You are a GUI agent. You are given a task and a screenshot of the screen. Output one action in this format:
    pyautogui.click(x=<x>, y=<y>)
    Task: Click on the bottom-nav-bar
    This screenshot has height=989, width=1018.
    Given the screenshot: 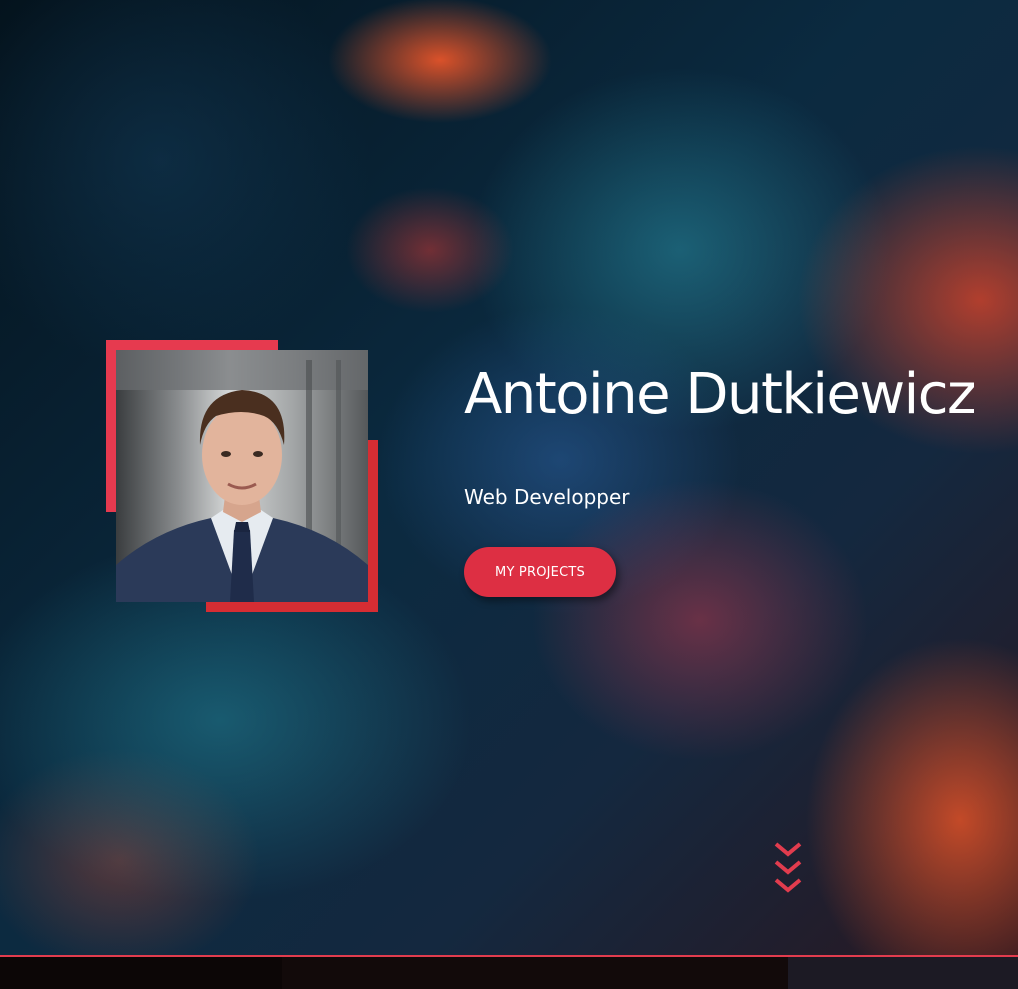 What is the action you would take?
    pyautogui.click(x=509, y=972)
    